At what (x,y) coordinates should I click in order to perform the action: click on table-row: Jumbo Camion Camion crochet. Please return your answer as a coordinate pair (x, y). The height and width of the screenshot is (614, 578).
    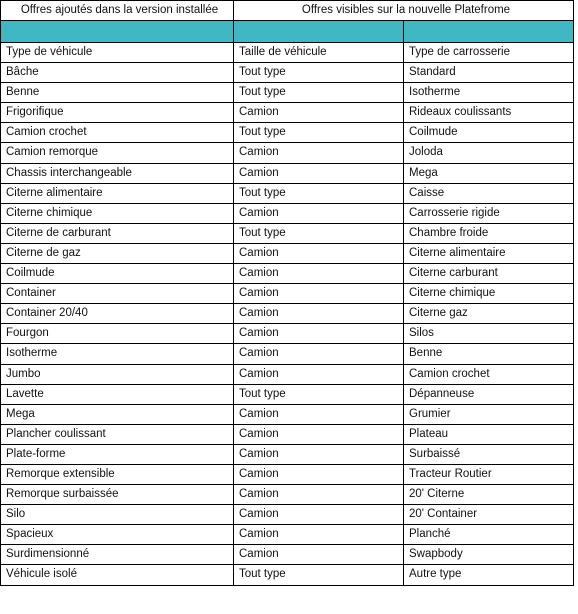
    Looking at the image, I should click on (287, 374).